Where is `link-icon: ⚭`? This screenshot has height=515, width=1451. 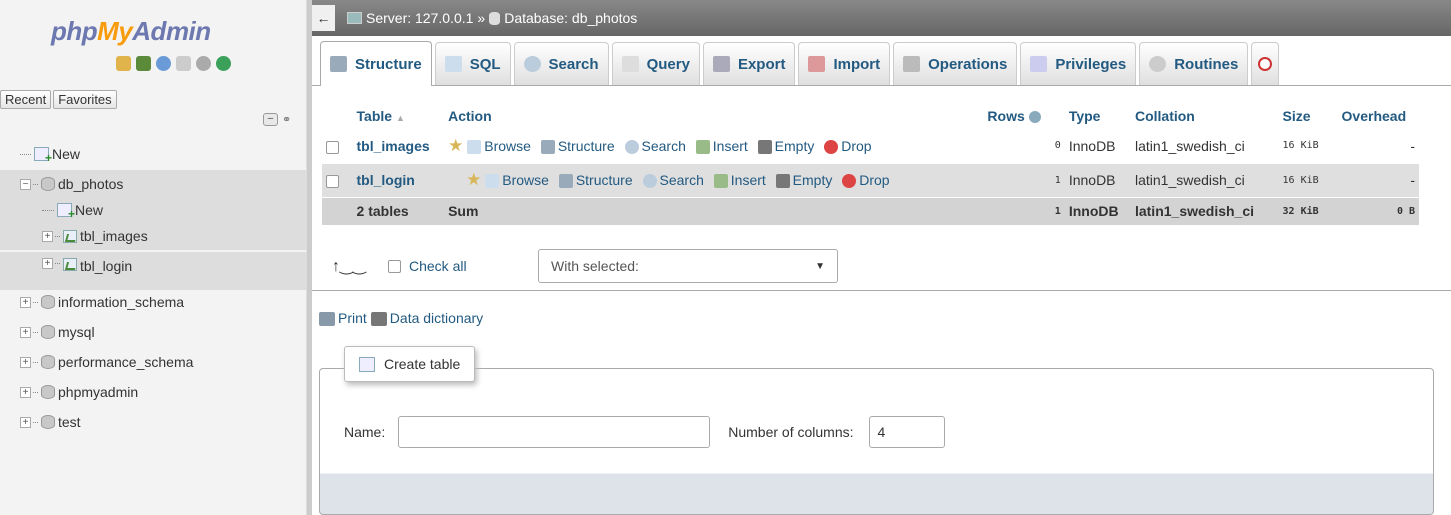 link-icon: ⚭ is located at coordinates (286, 119).